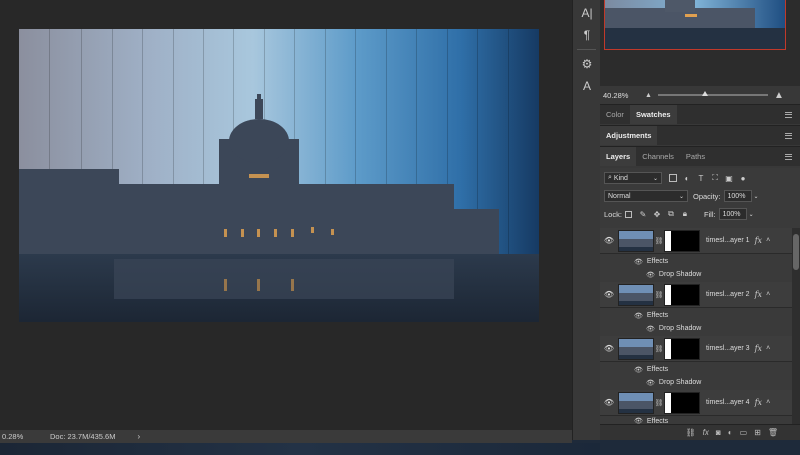 The height and width of the screenshot is (455, 800). I want to click on tab-swatches: Swatches, so click(653, 114).